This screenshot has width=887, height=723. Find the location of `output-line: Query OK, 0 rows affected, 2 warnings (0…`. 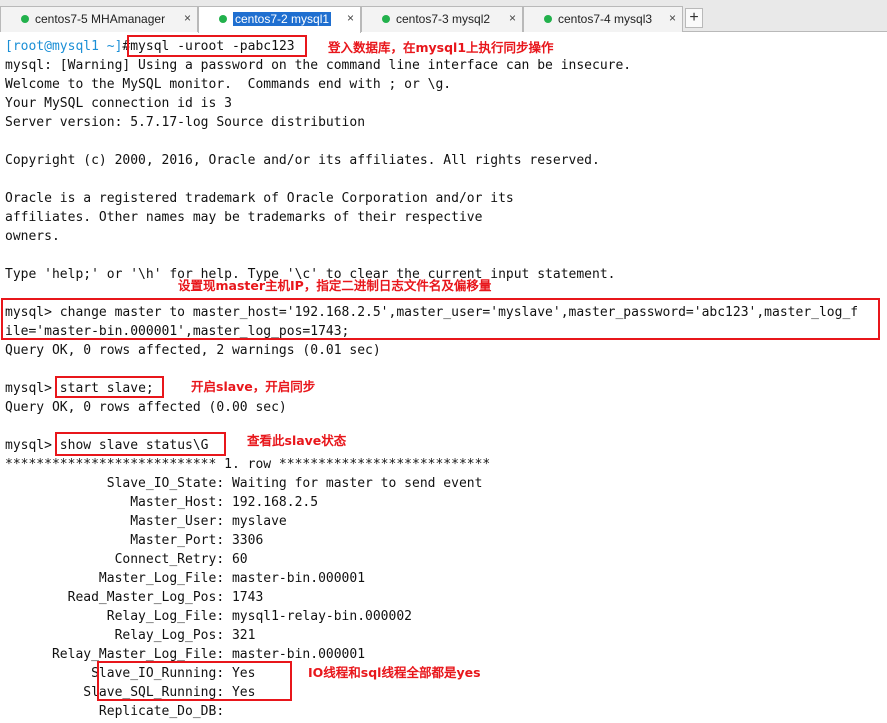

output-line: Query OK, 0 rows affected, 2 warnings (0… is located at coordinates (193, 350).